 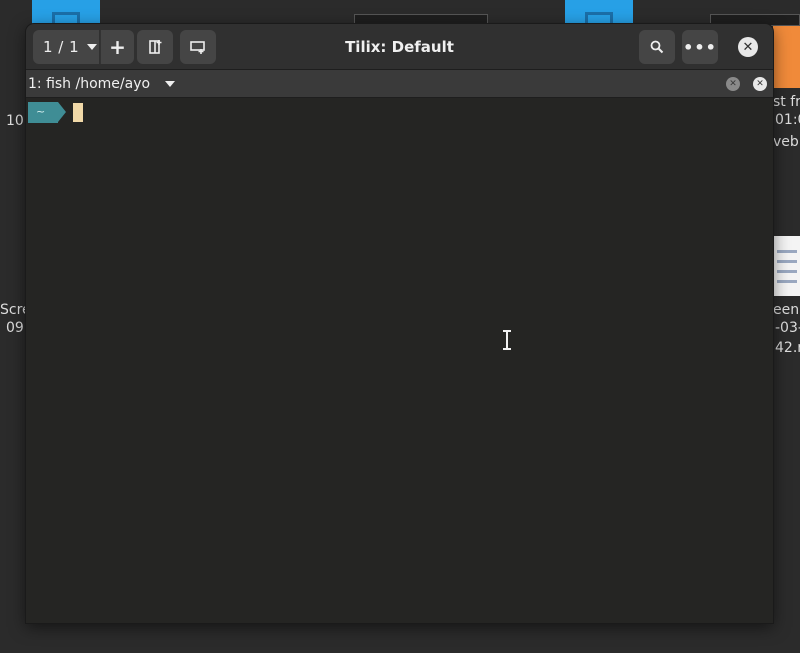 I want to click on split-right-icon, so click(x=155, y=47).